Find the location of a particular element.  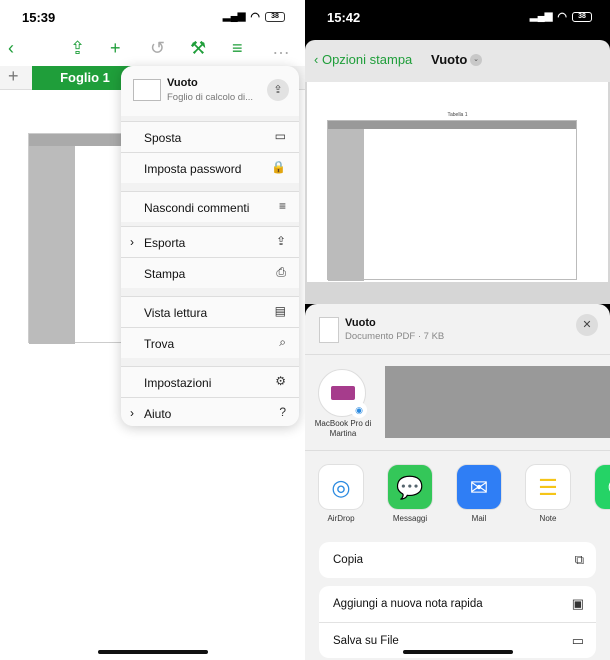

status-time: 15:42 is located at coordinates (344, 17).